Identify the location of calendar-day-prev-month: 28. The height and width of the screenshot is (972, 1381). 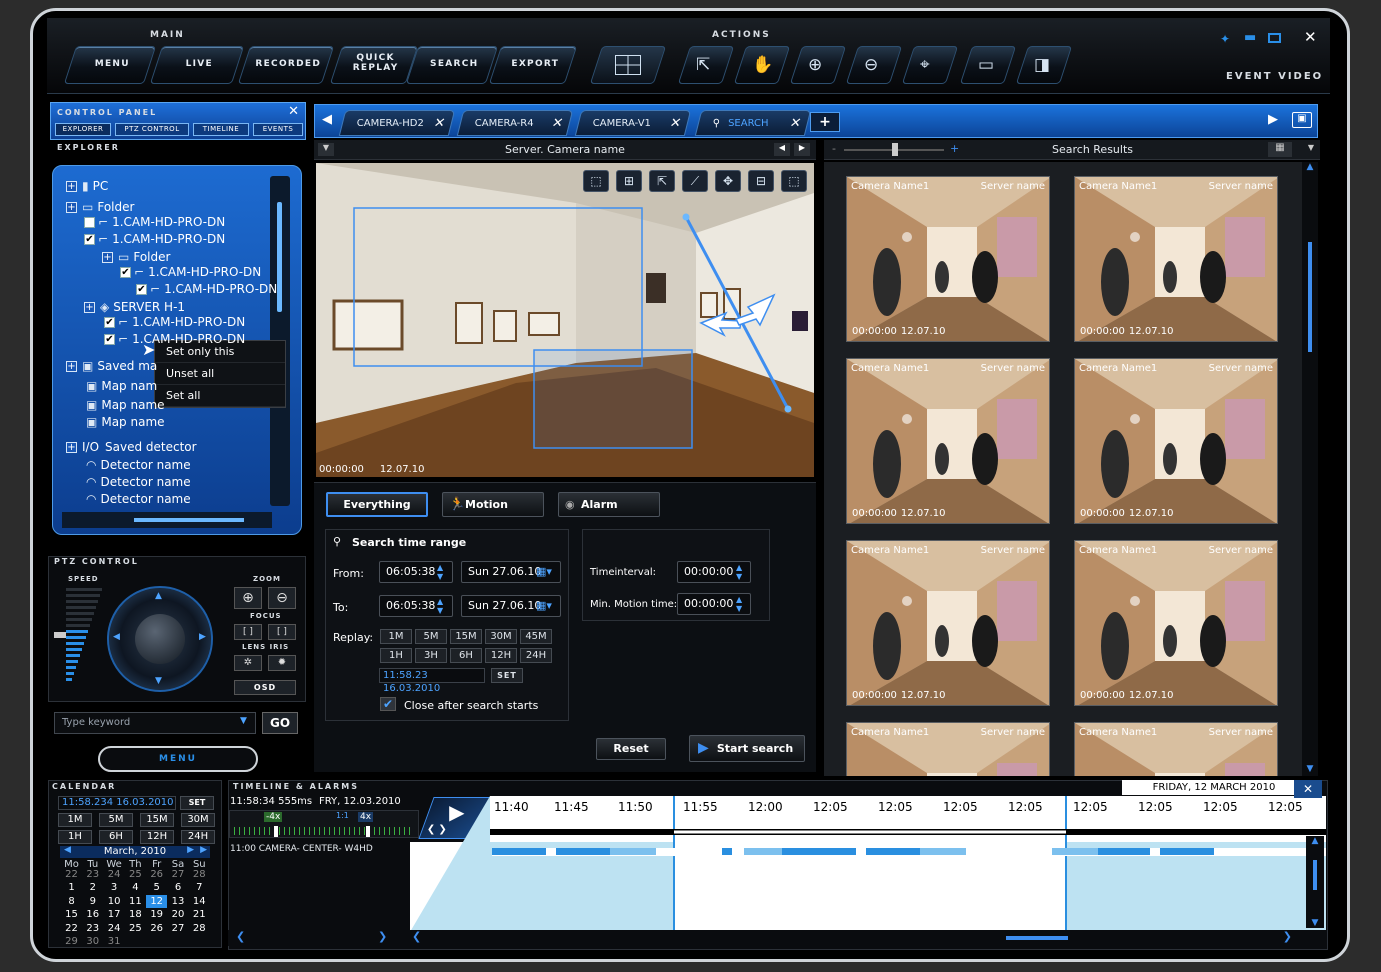
(199, 874).